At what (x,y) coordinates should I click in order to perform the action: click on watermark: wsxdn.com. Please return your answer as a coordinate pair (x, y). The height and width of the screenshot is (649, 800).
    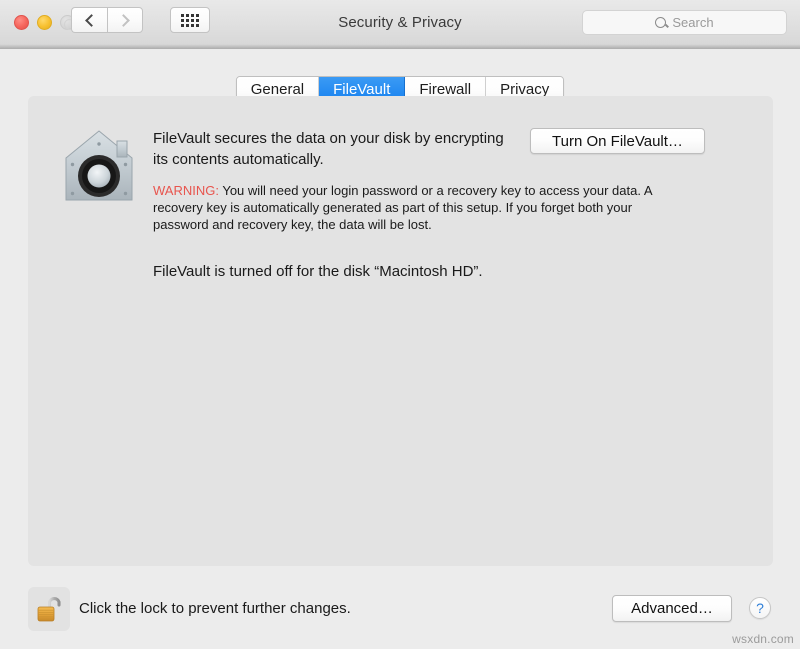
    Looking at the image, I should click on (763, 639).